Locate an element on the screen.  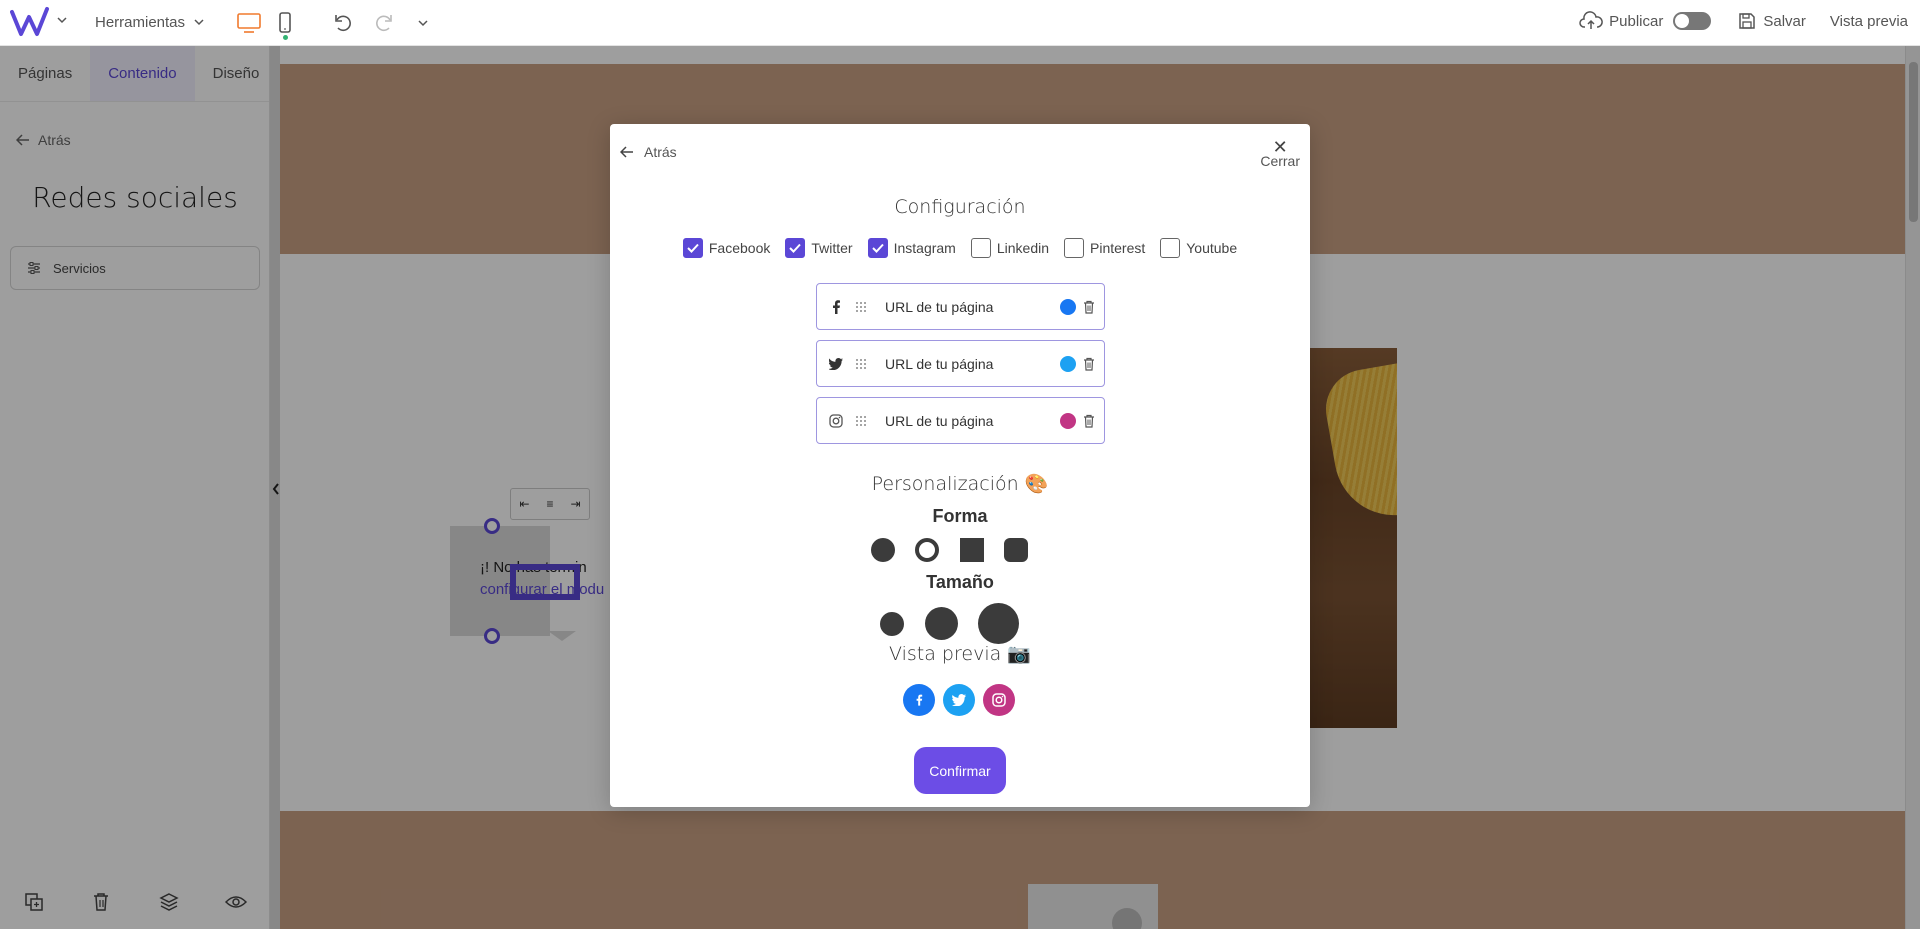
selection-handle-bottom is located at coordinates (492, 636).